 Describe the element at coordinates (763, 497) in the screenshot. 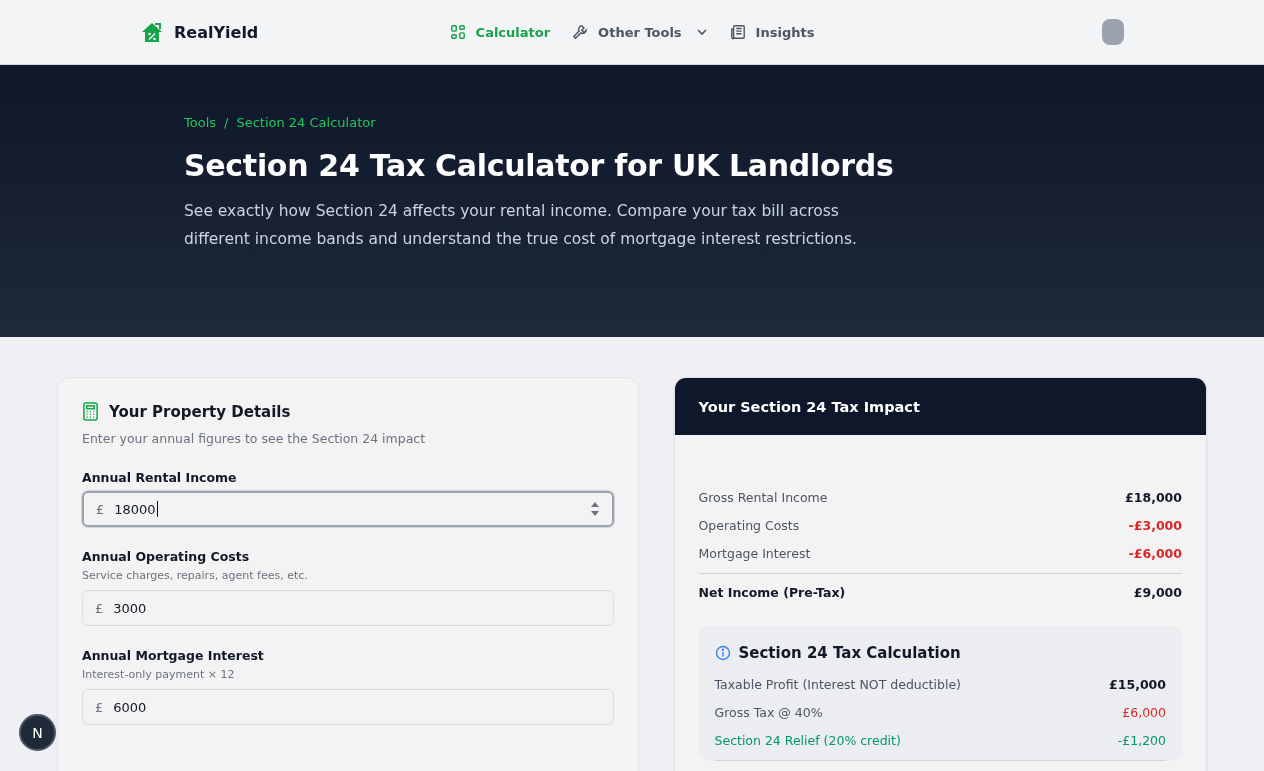

I see `row-label: Gross Rental Income` at that location.